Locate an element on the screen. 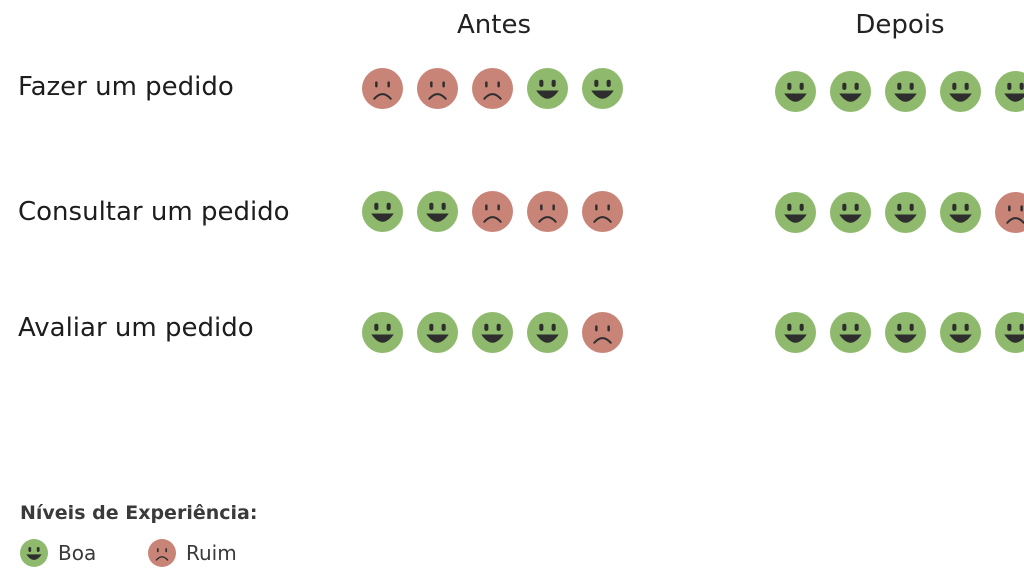  legend-title: Níveis de Experiência: is located at coordinates (139, 513).